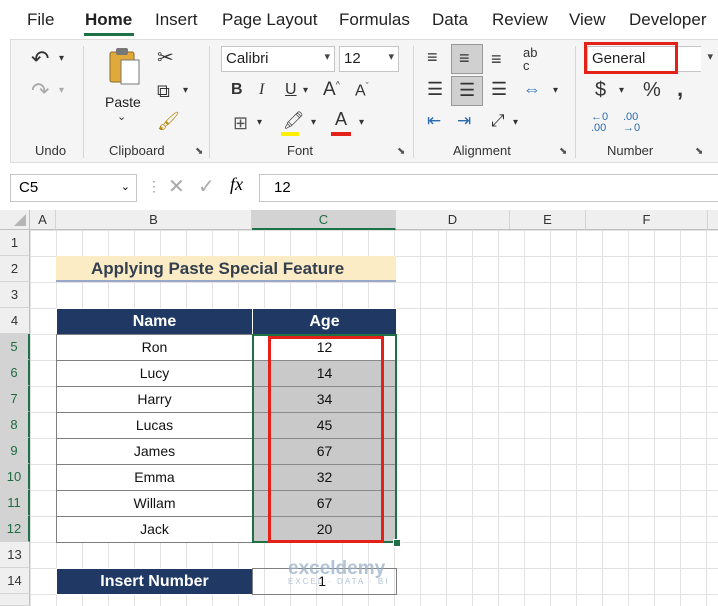  I want to click on alignment-launcher-icon: ⬊, so click(563, 151).